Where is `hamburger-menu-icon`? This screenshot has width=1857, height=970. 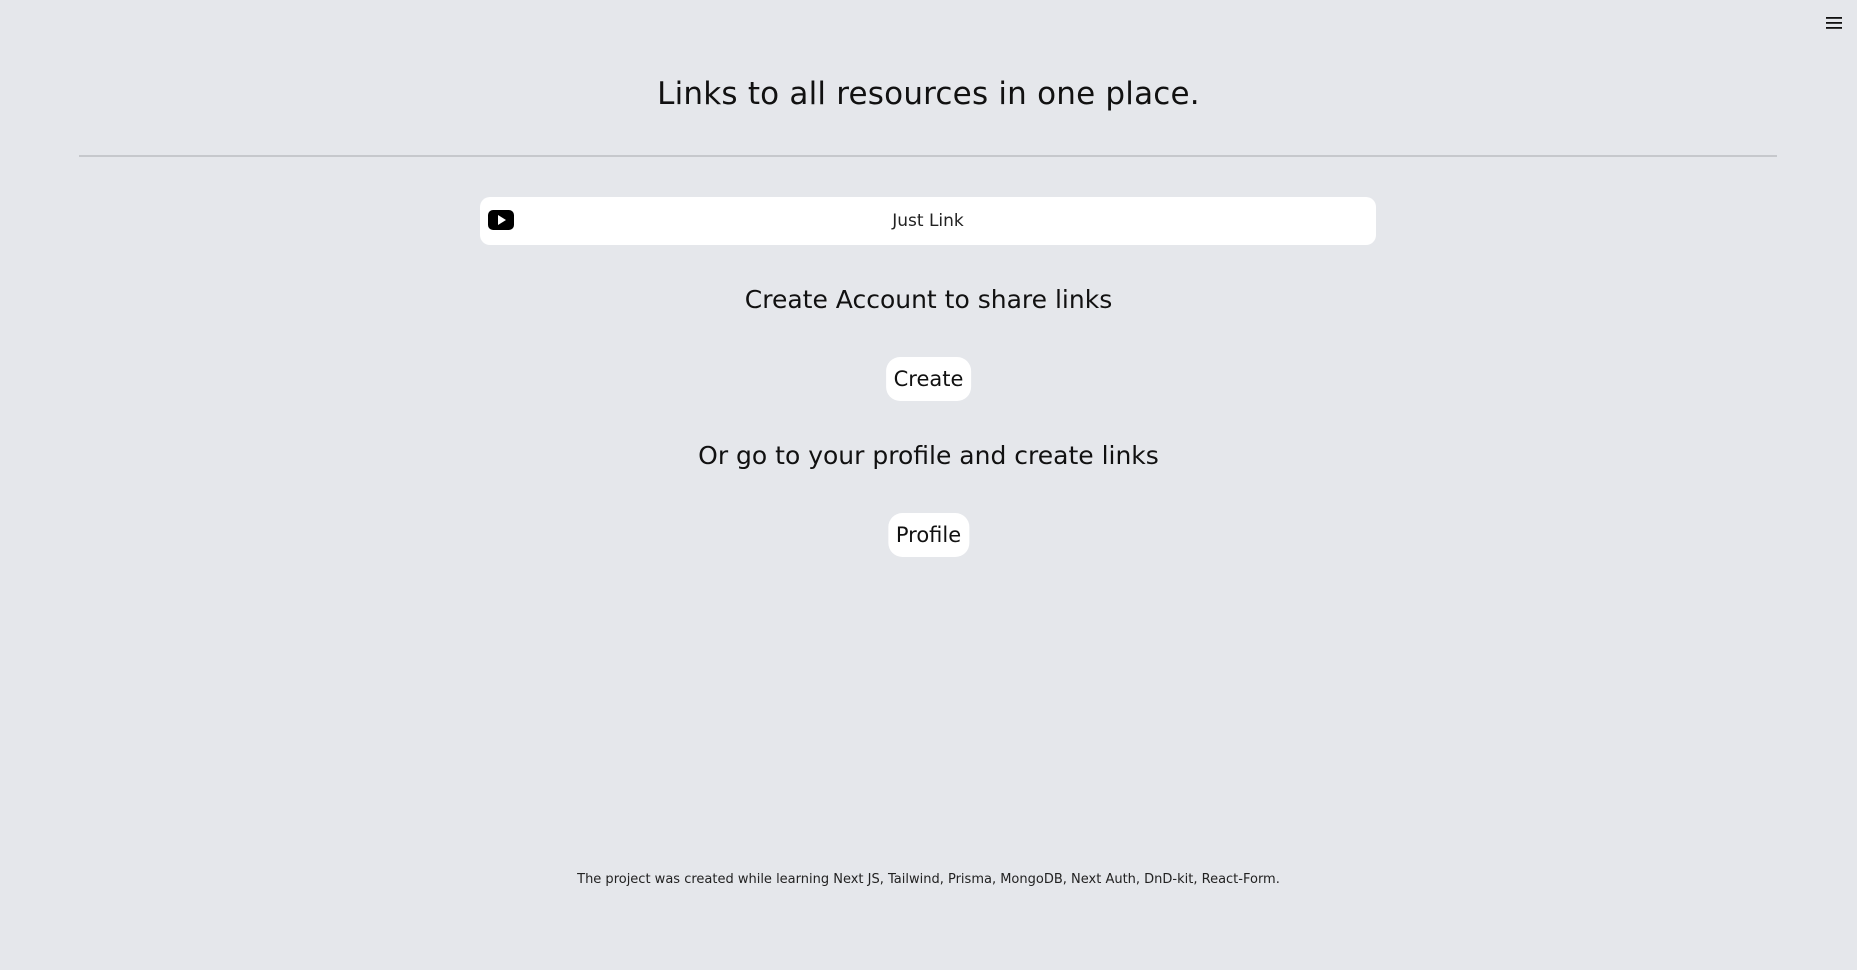 hamburger-menu-icon is located at coordinates (1834, 23).